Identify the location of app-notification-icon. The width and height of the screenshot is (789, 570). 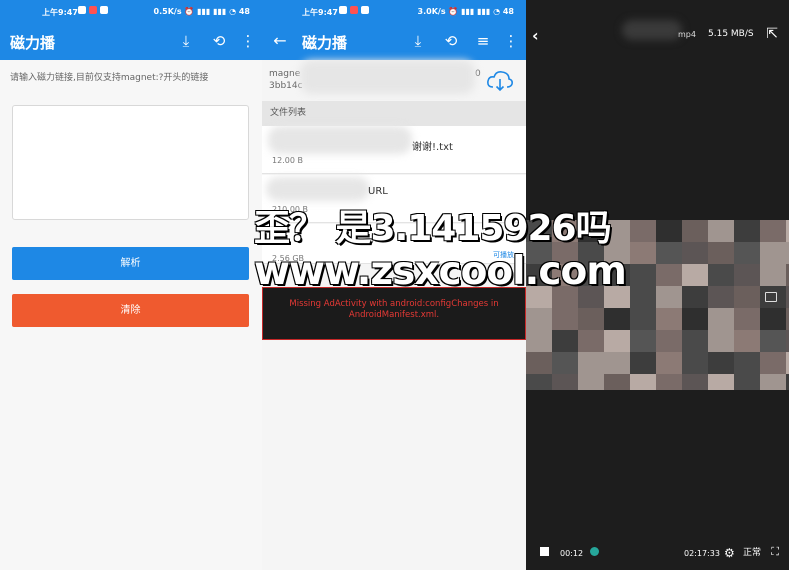
(93, 10).